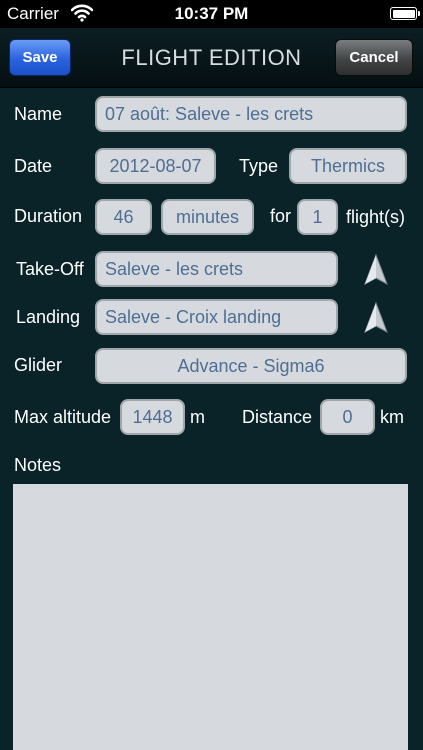 Image resolution: width=423 pixels, height=750 pixels. I want to click on max-altitude-unit: m, so click(197, 417).